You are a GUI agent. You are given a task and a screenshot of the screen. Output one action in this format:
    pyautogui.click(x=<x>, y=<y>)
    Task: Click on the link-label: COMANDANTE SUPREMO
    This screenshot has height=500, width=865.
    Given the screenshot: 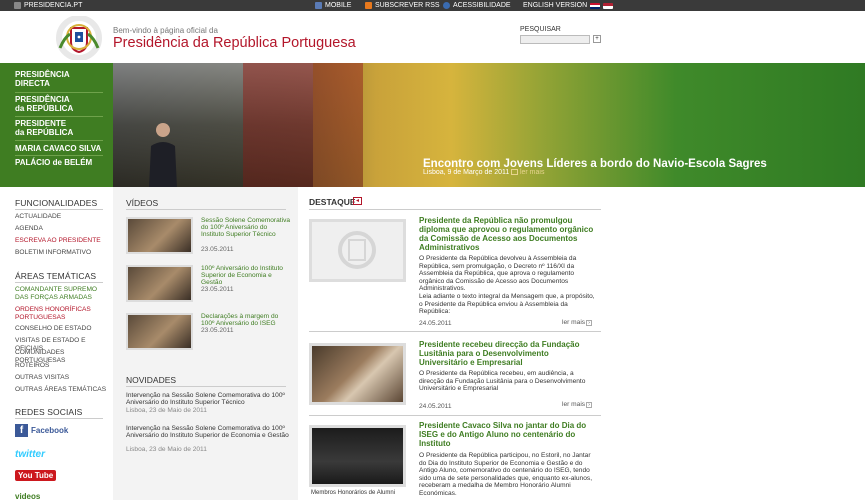 What is the action you would take?
    pyautogui.click(x=56, y=289)
    